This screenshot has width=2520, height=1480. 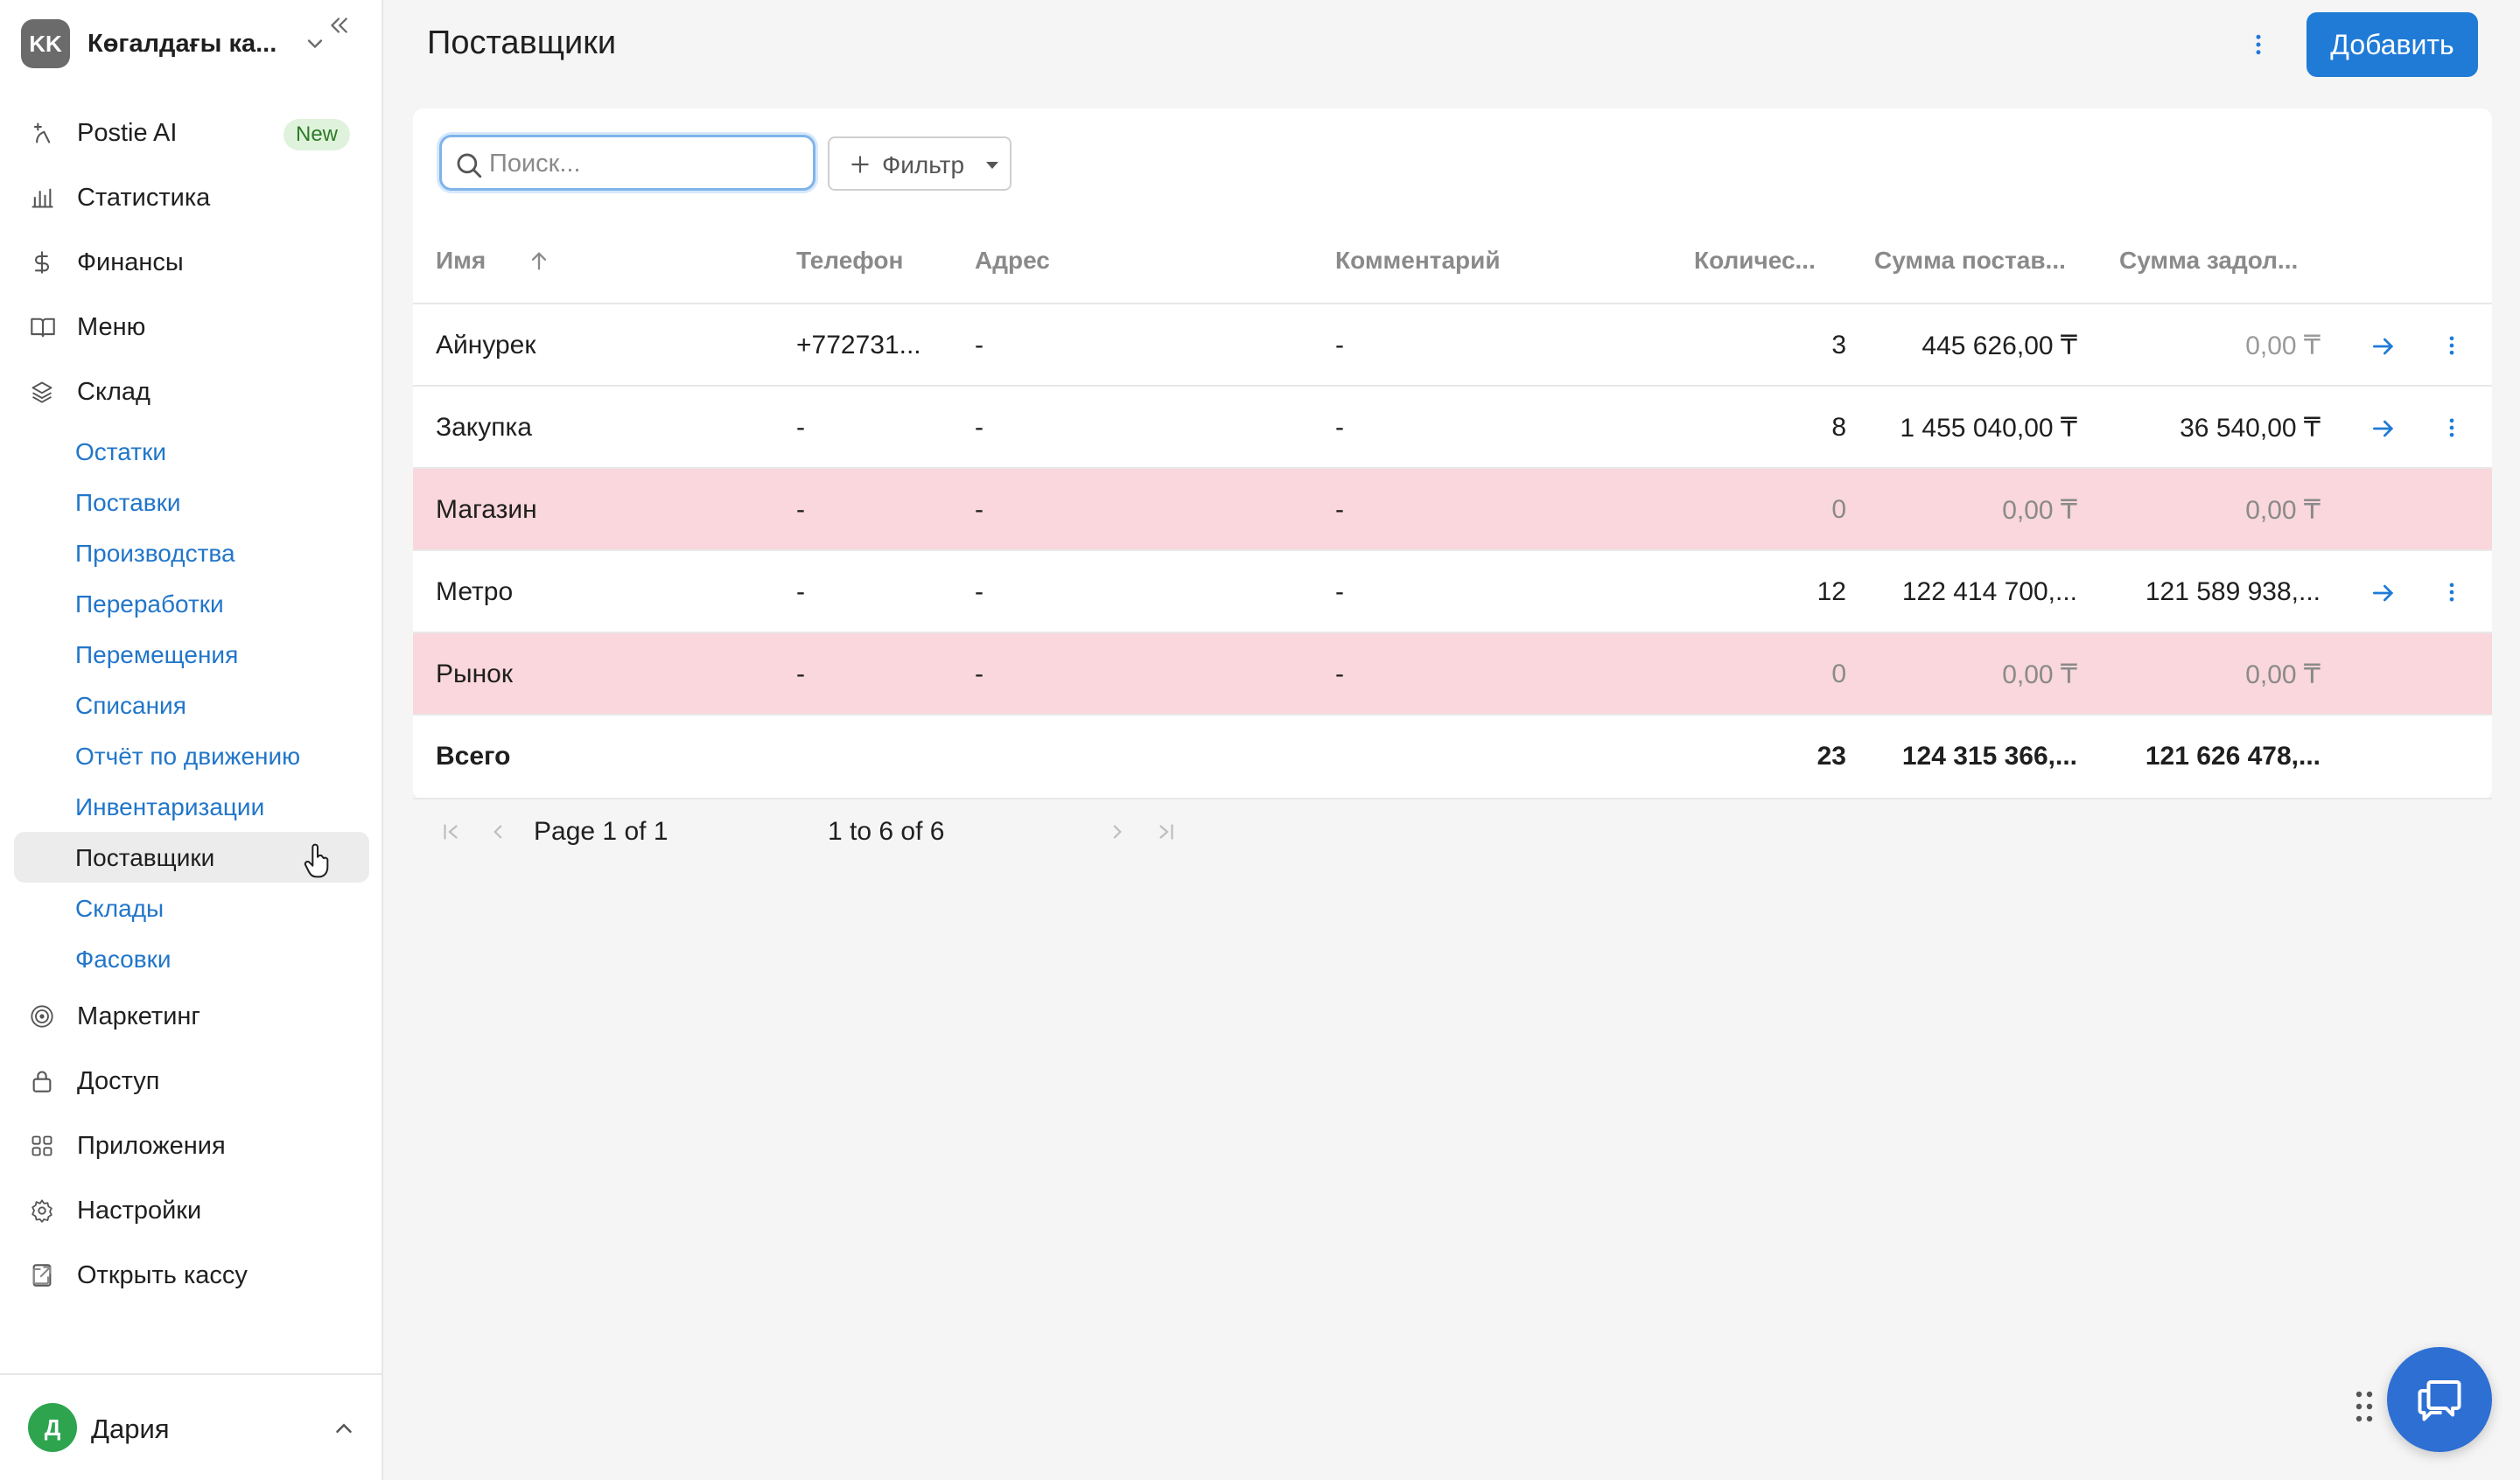 I want to click on caret-down-icon, so click(x=992, y=165).